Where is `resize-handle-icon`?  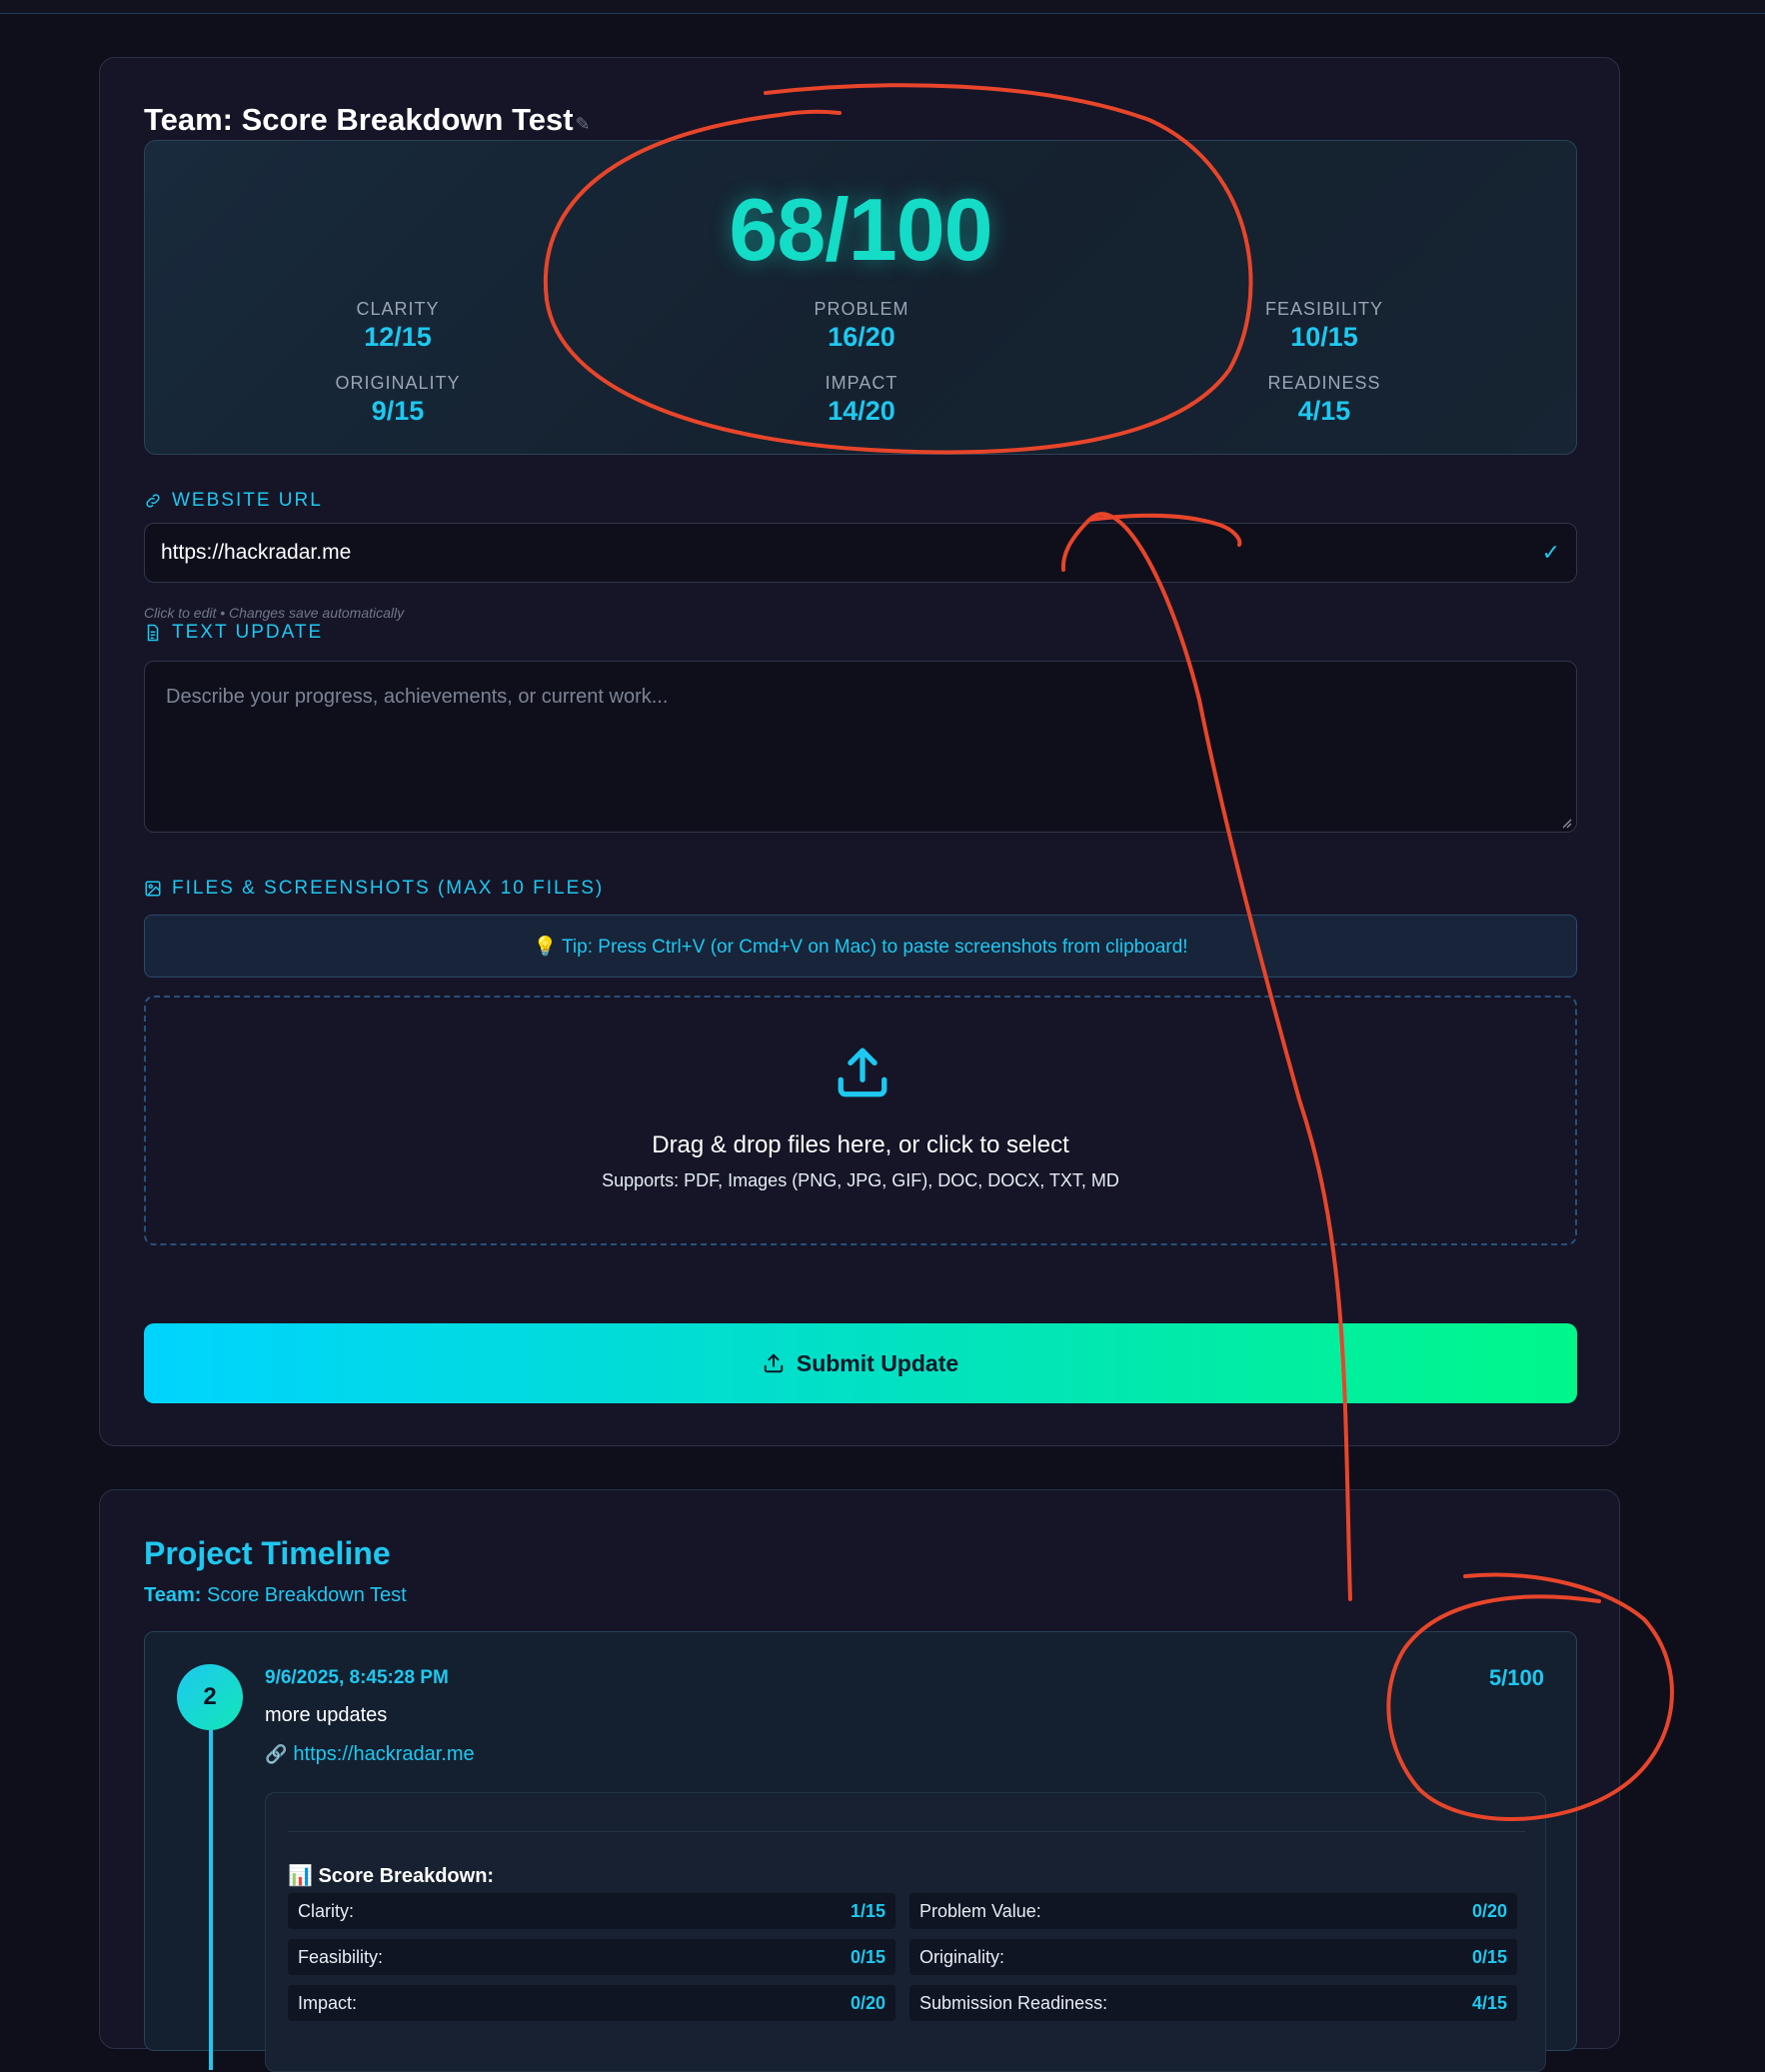 resize-handle-icon is located at coordinates (1566, 823).